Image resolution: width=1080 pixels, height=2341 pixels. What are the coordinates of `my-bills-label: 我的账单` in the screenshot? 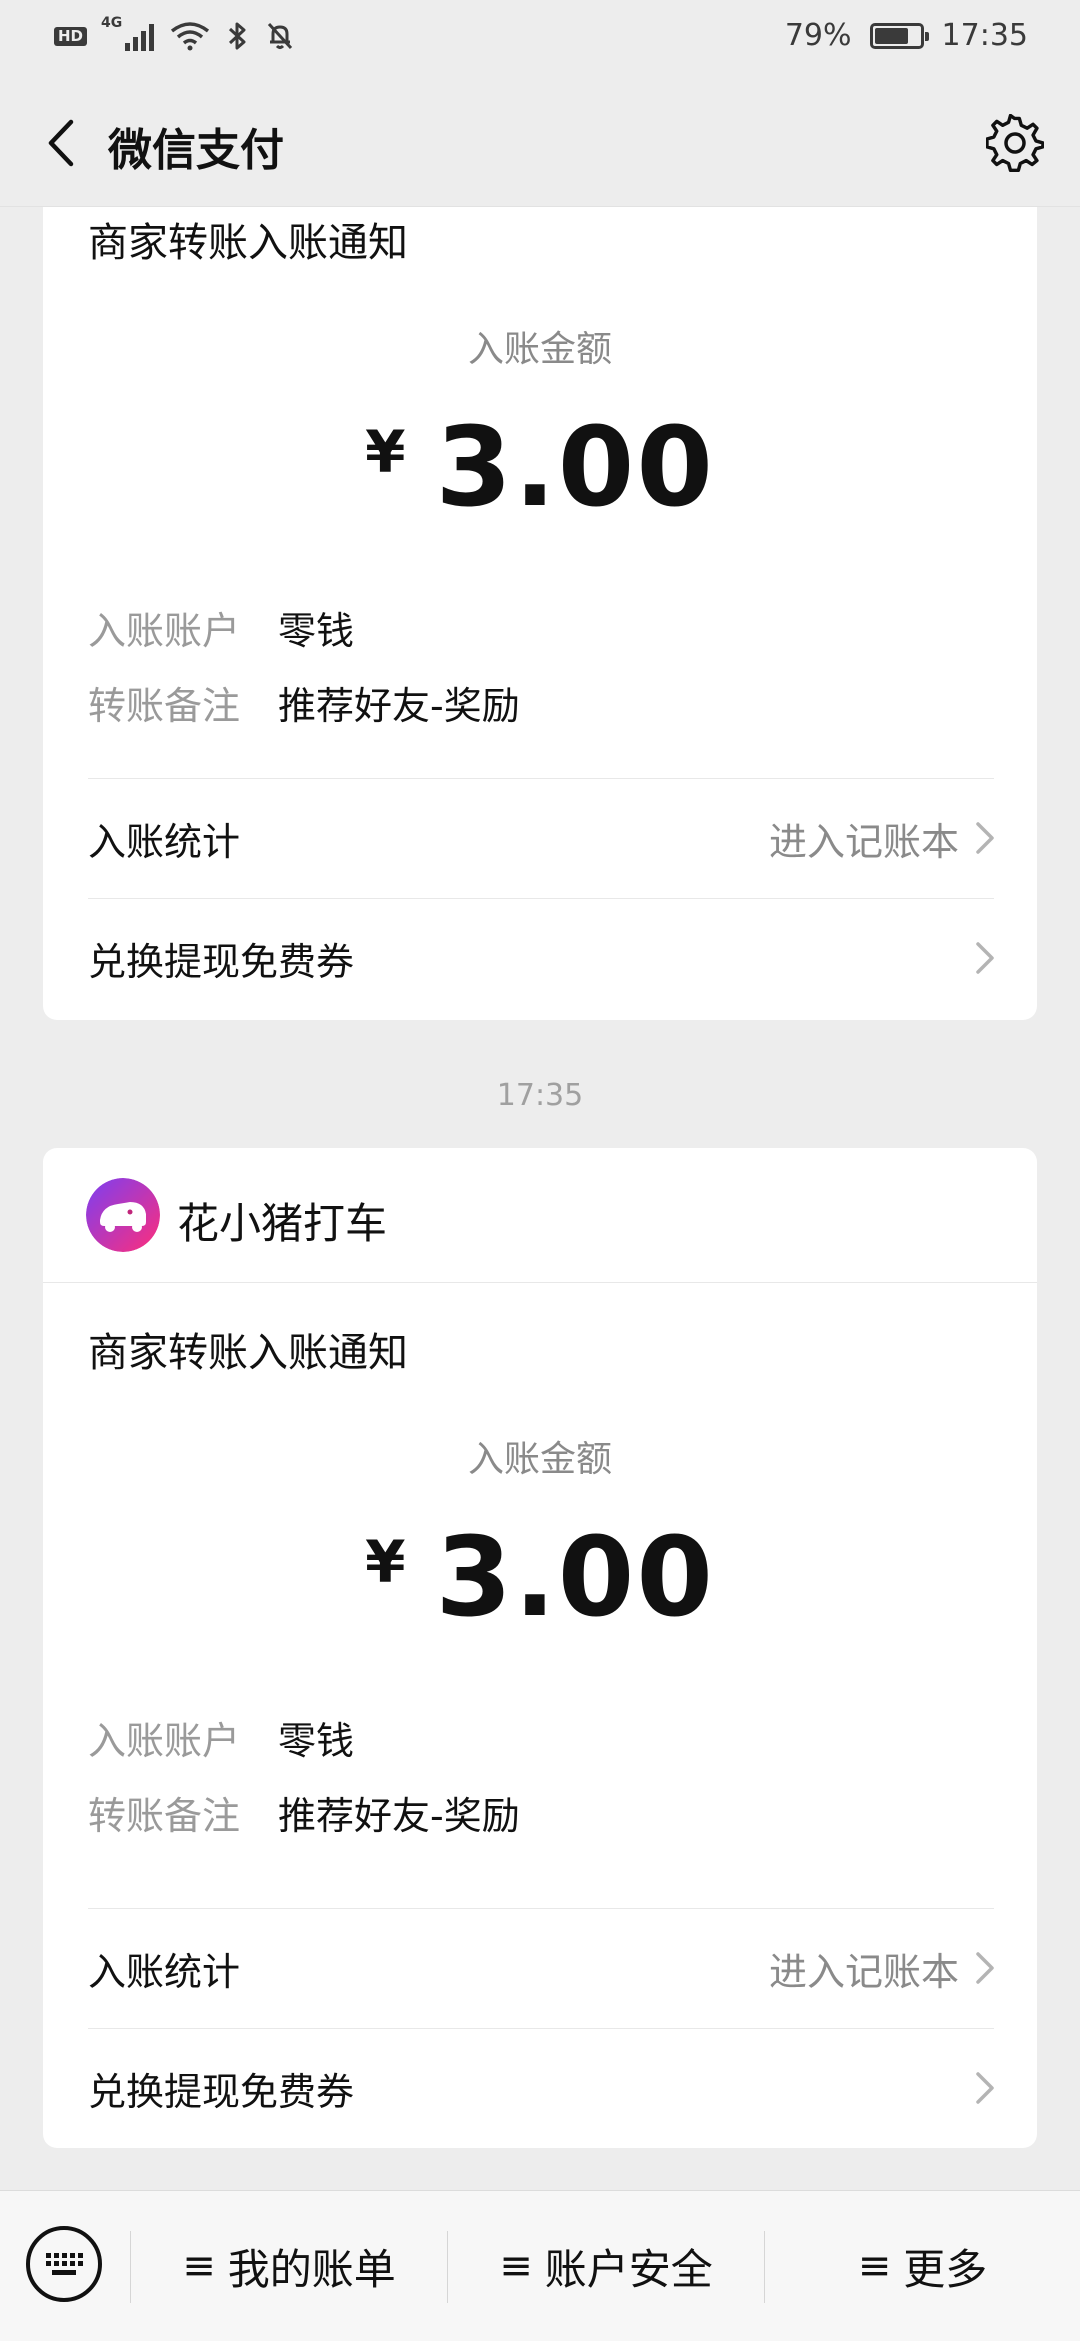 It's located at (311, 2269).